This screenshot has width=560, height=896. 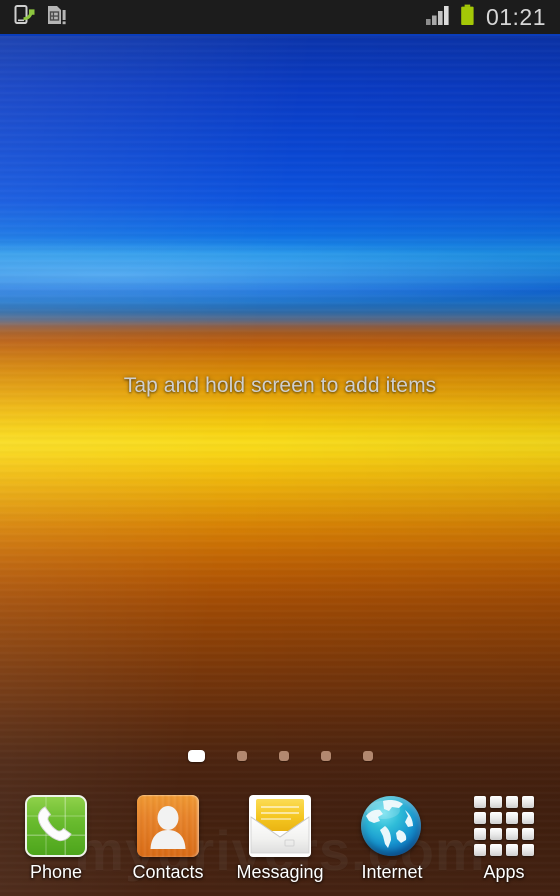 I want to click on dock-item-internet: Internet, so click(x=392, y=842).